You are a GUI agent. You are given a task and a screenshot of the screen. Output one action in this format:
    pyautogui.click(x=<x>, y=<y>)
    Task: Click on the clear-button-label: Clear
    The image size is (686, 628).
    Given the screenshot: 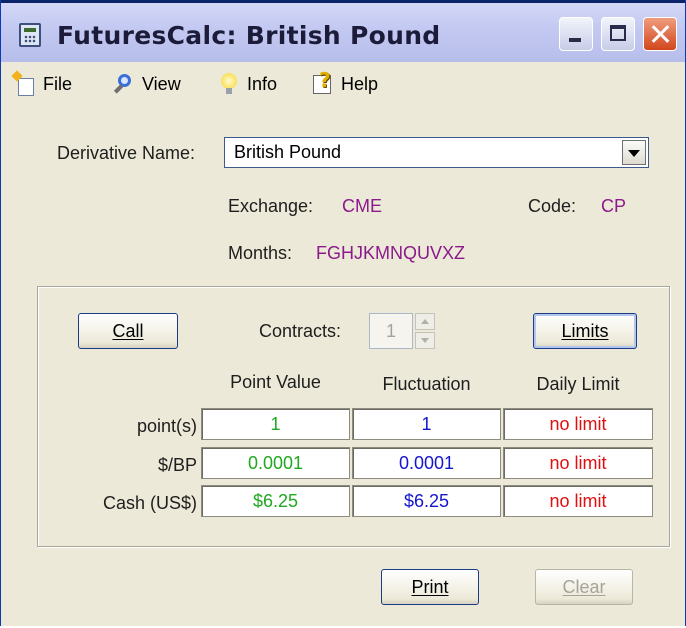 What is the action you would take?
    pyautogui.click(x=584, y=586)
    